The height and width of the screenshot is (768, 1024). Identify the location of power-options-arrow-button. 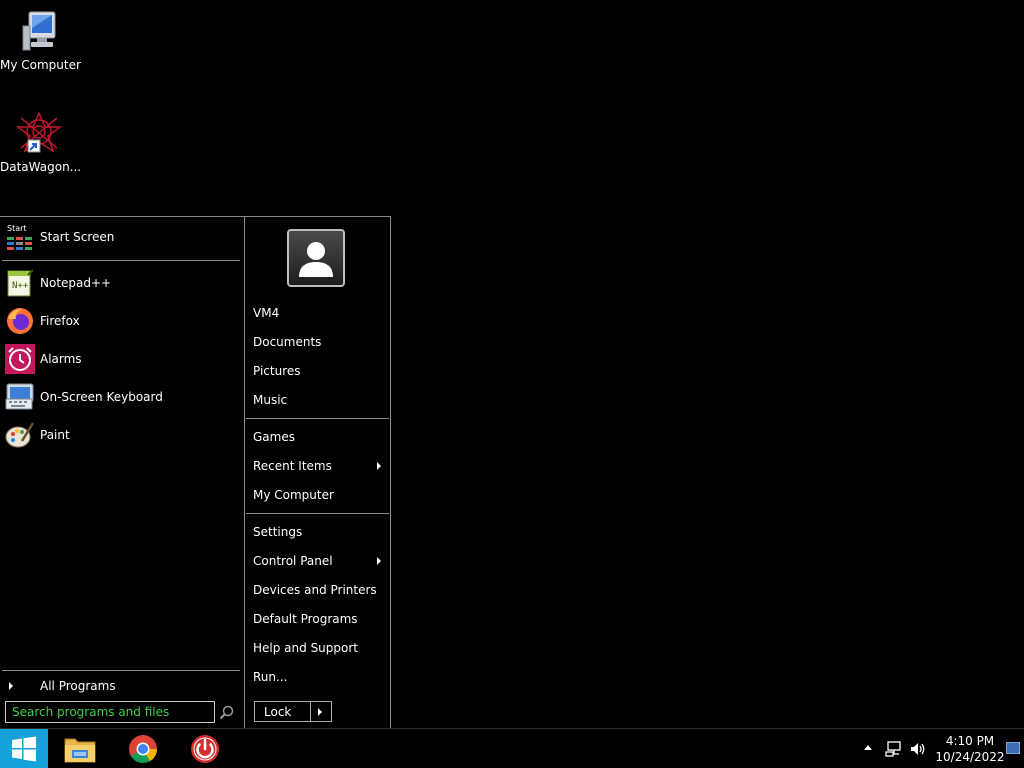
(321, 711).